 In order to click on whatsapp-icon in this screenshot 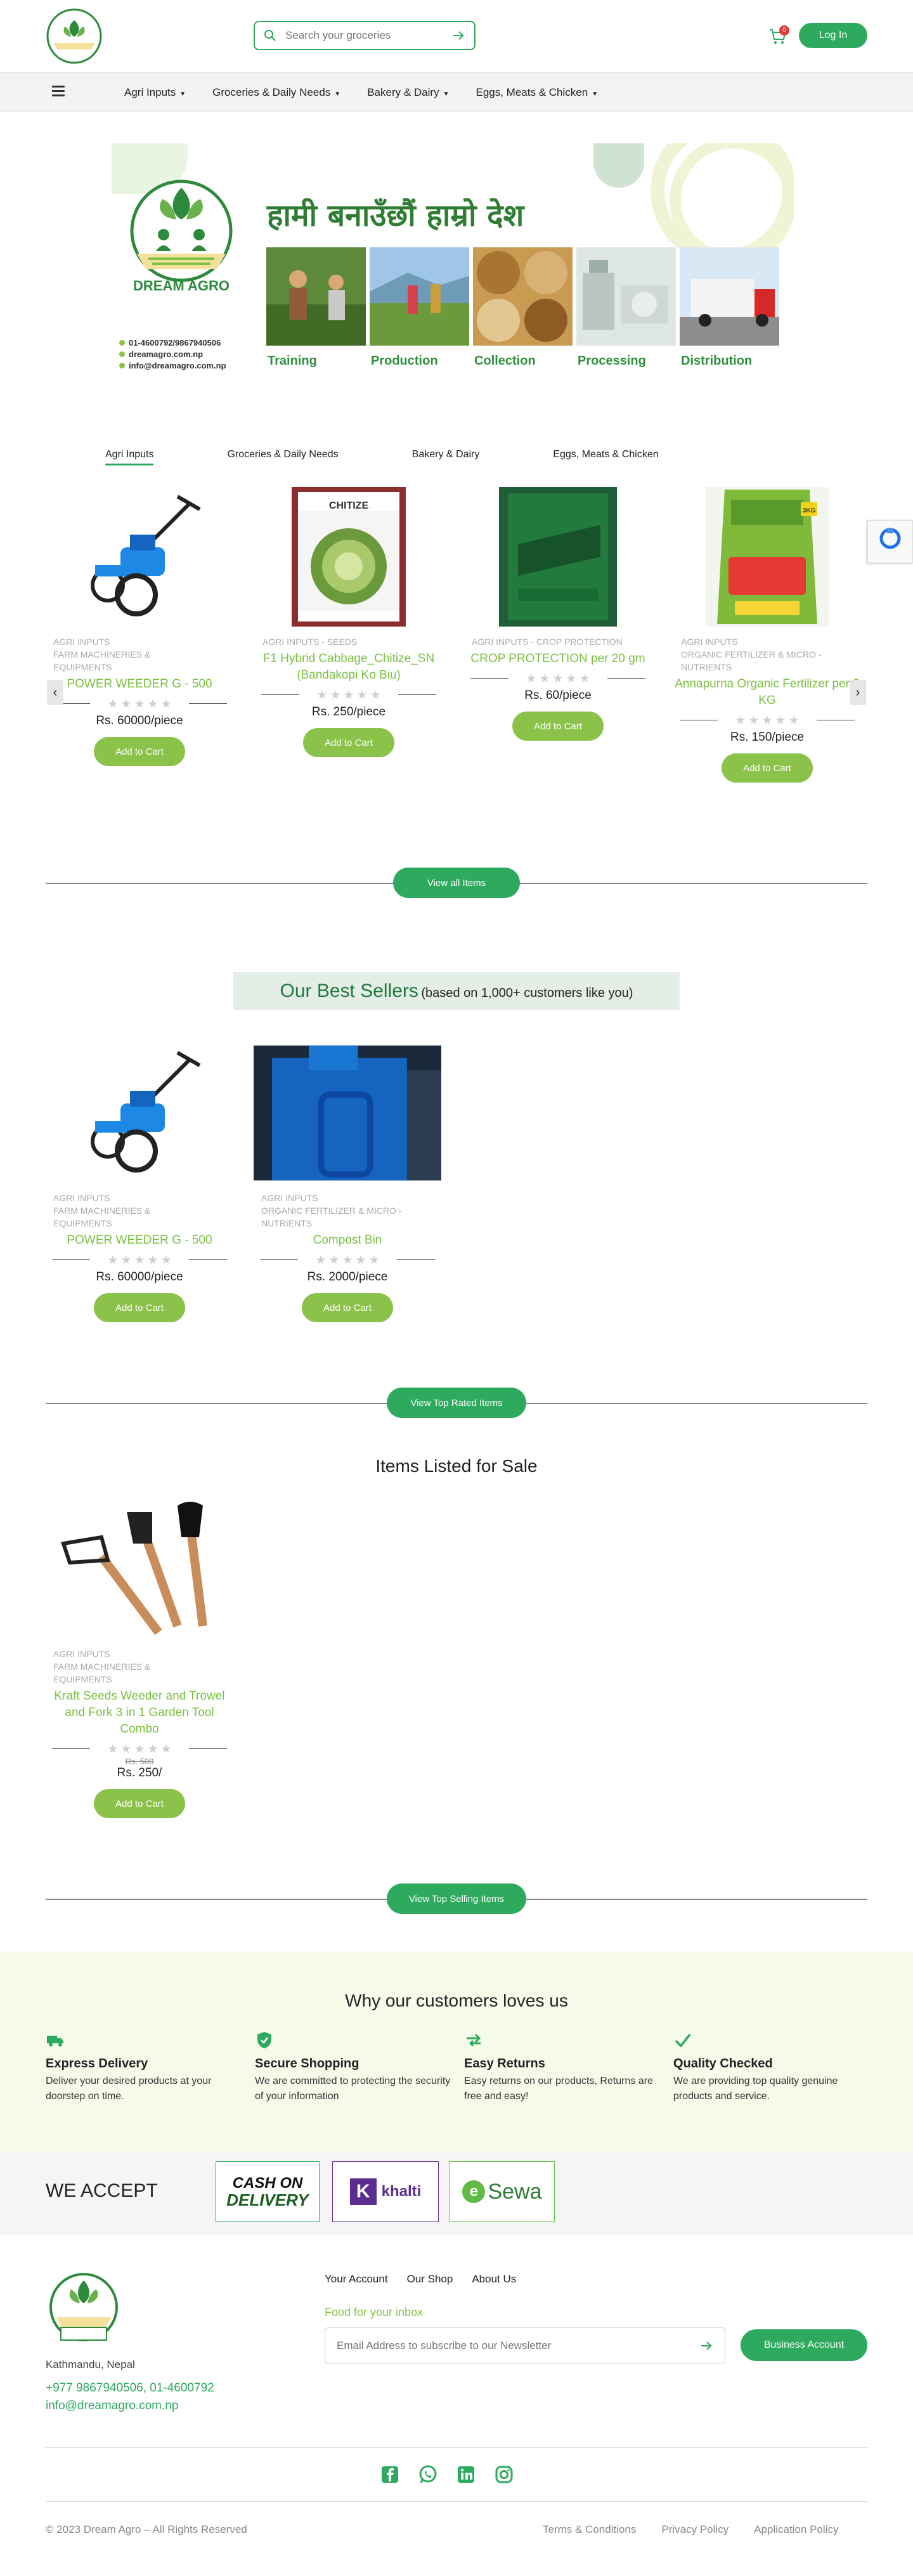, I will do `click(427, 2474)`.